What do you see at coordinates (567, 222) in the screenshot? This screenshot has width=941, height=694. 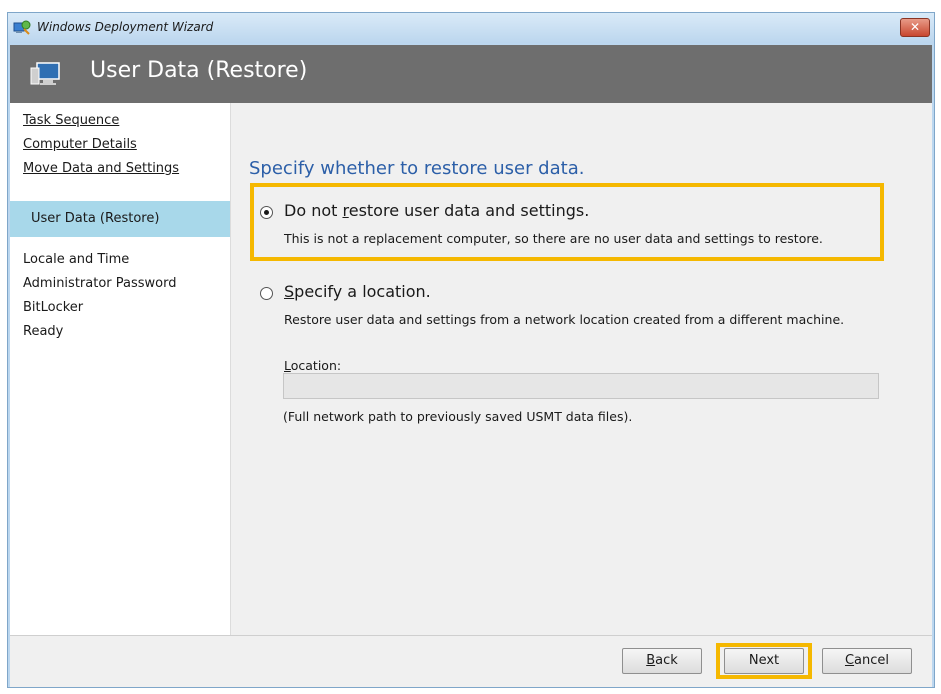 I see `selected-option-highlight` at bounding box center [567, 222].